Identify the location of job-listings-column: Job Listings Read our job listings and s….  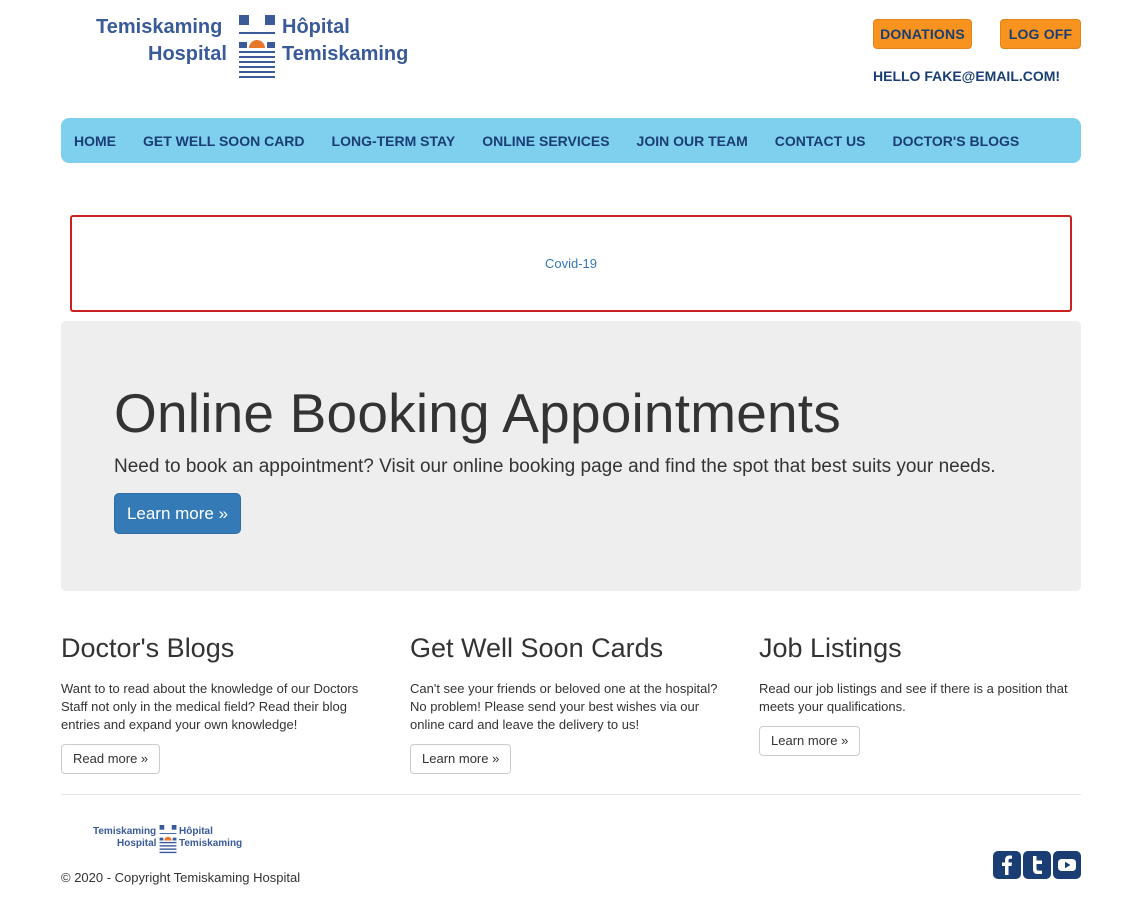
(921, 694).